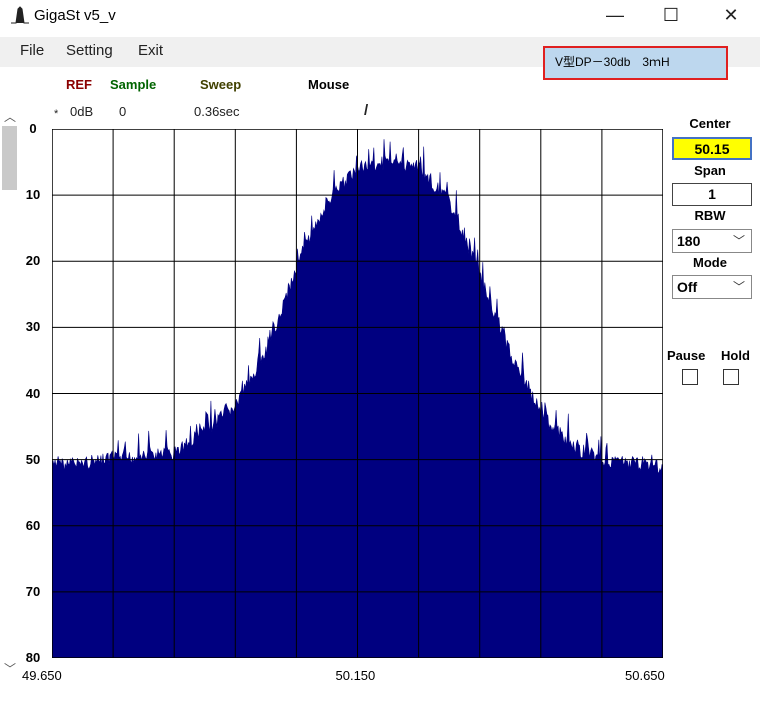 The image size is (760, 718). Describe the element at coordinates (712, 287) in the screenshot. I see `mode-select: Off ﹀` at that location.